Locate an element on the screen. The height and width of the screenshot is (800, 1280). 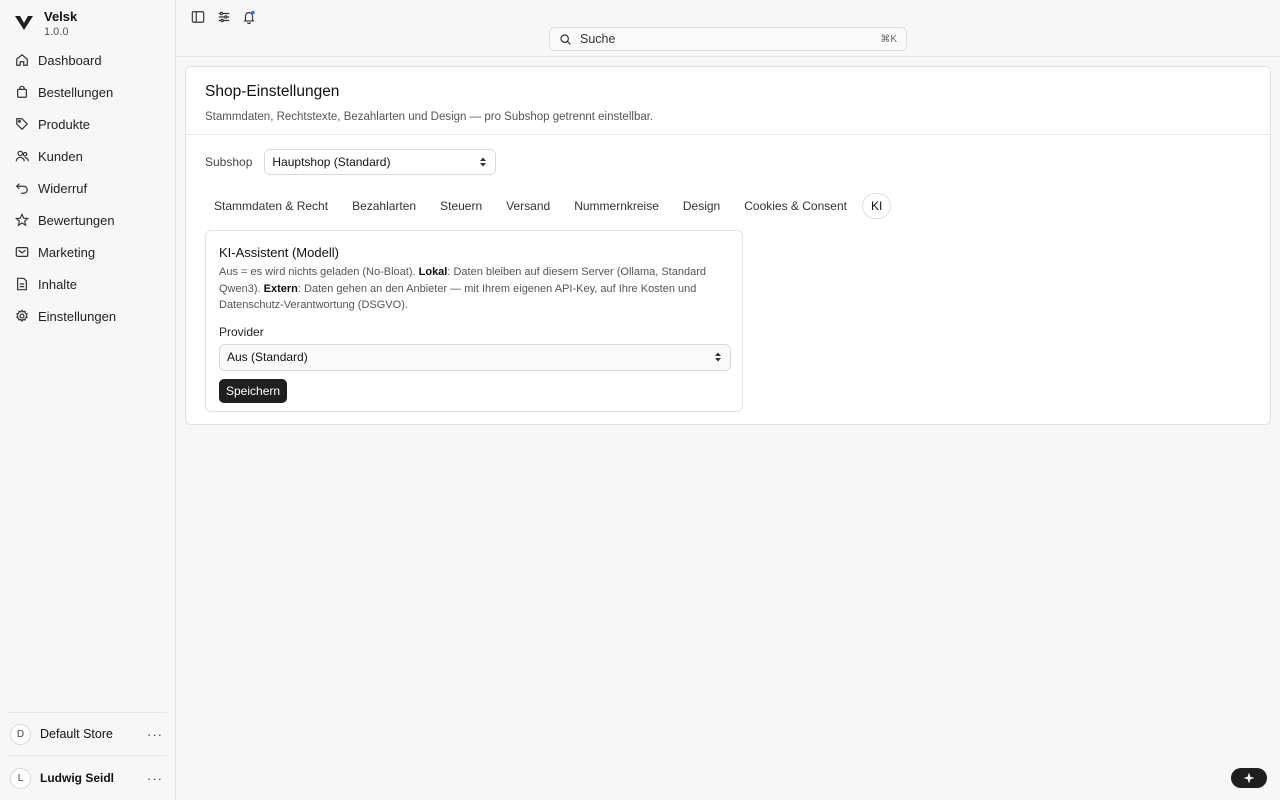
tab-cookies-consent: Cookies & Consent is located at coordinates (795, 206).